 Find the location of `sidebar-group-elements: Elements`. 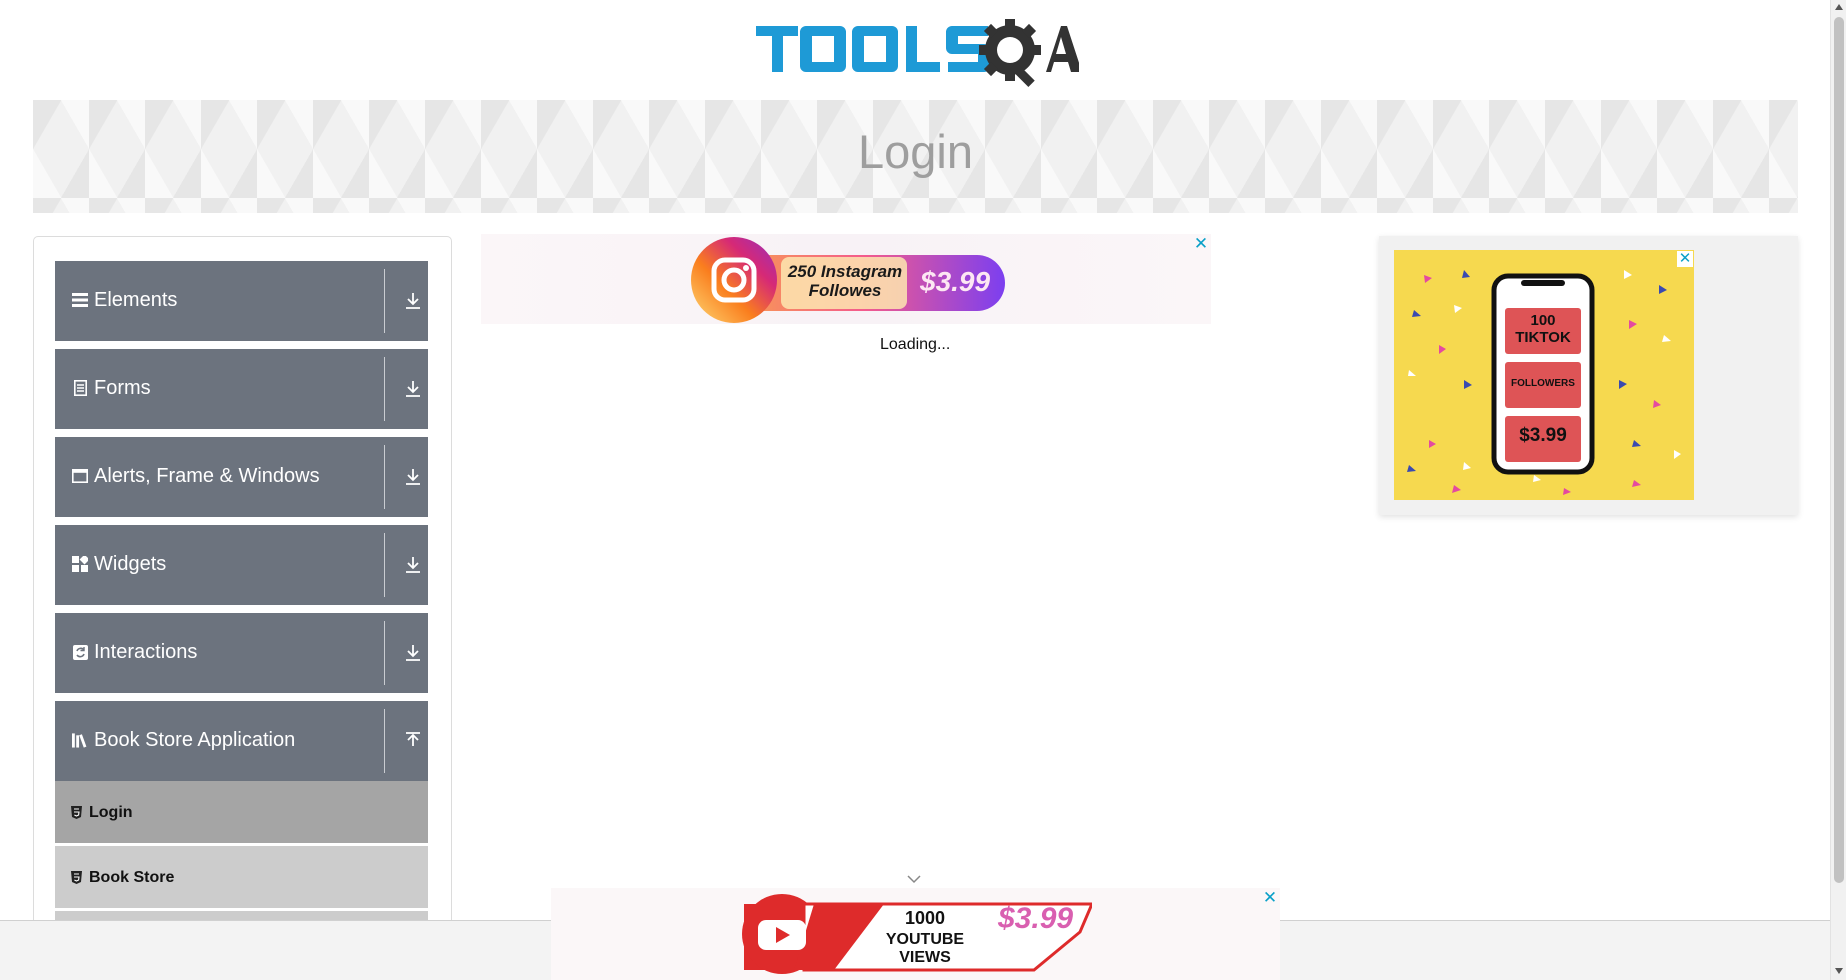

sidebar-group-elements: Elements is located at coordinates (241, 301).